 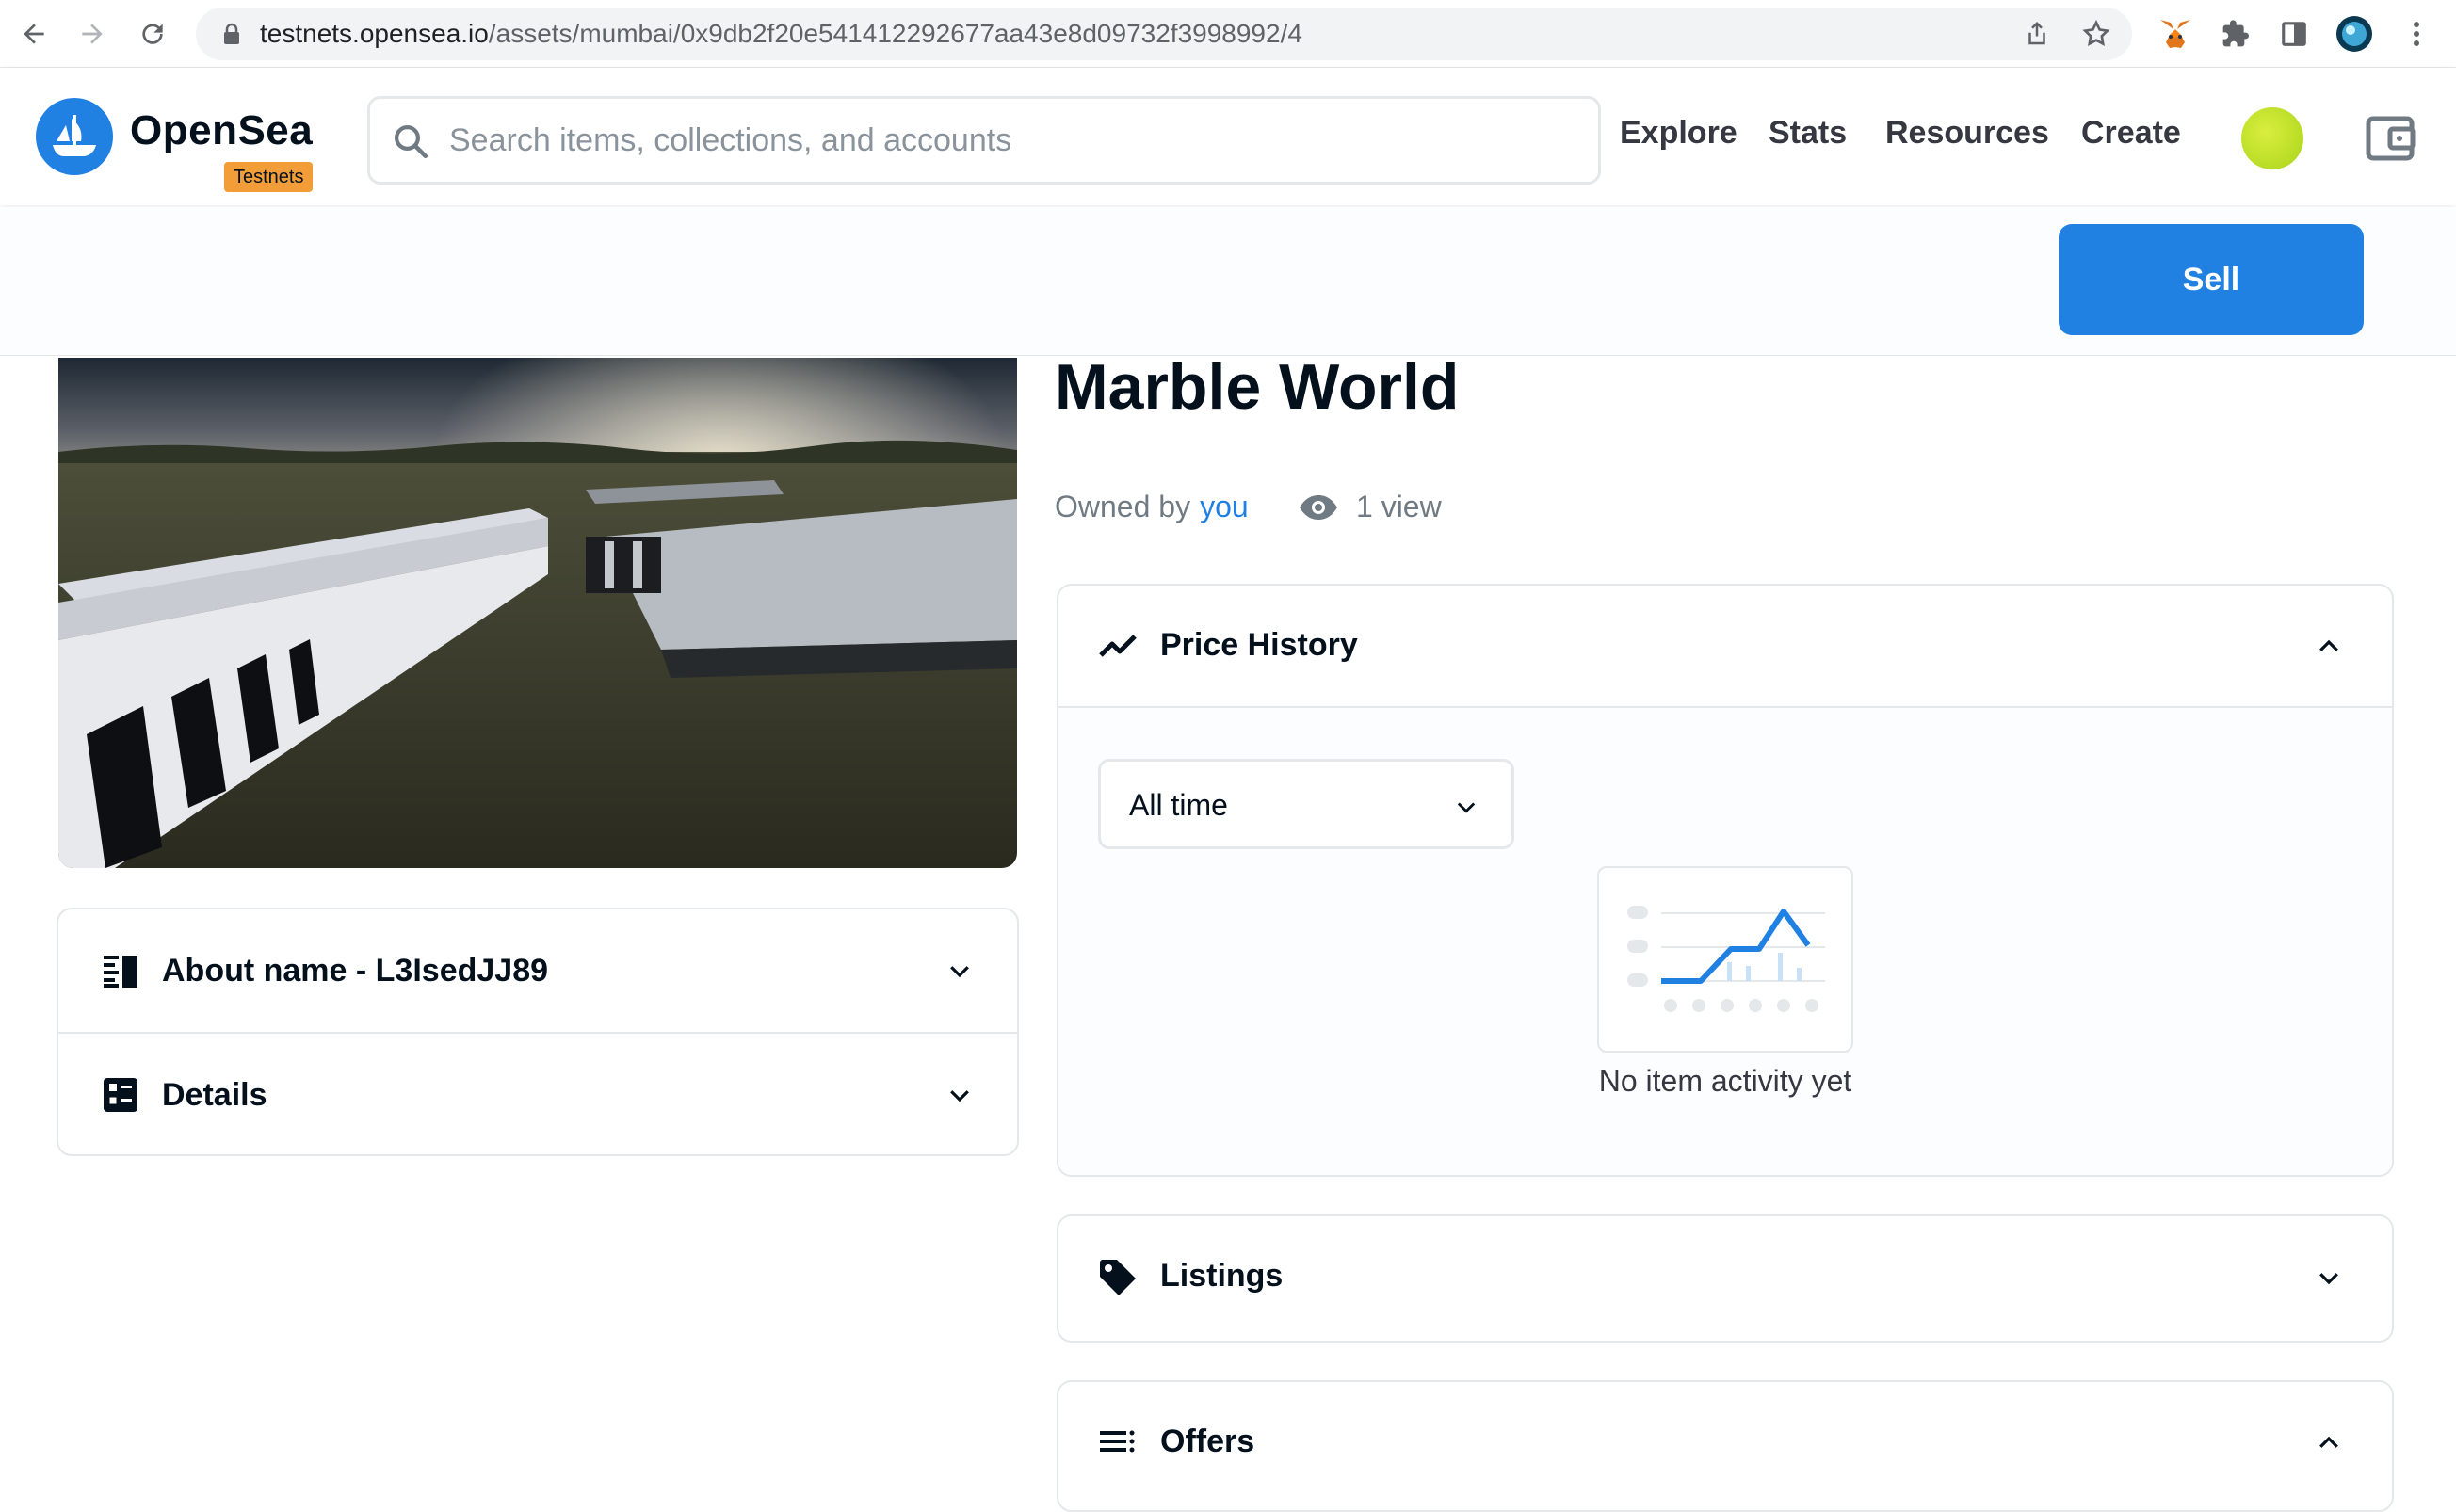 What do you see at coordinates (120, 1095) in the screenshot?
I see `details-grid-icon` at bounding box center [120, 1095].